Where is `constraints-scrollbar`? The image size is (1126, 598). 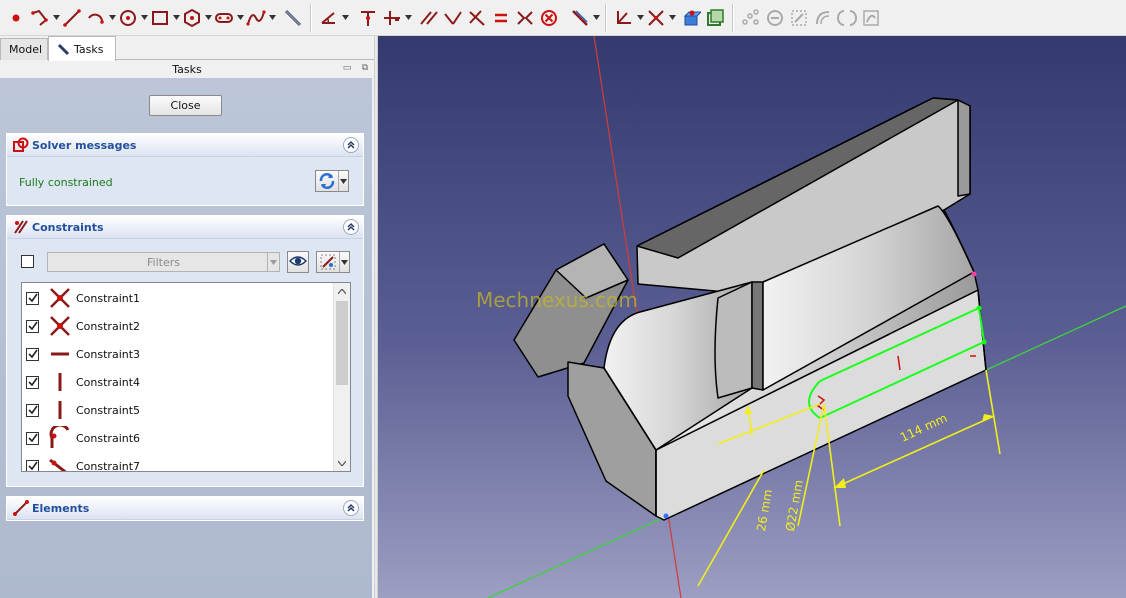 constraints-scrollbar is located at coordinates (341, 377).